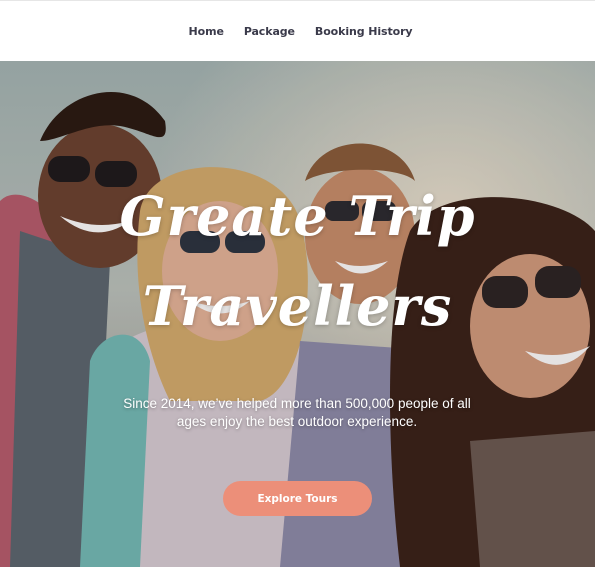 The image size is (595, 567). What do you see at coordinates (301, 31) in the screenshot?
I see `main-nav: Home Package Booking History` at bounding box center [301, 31].